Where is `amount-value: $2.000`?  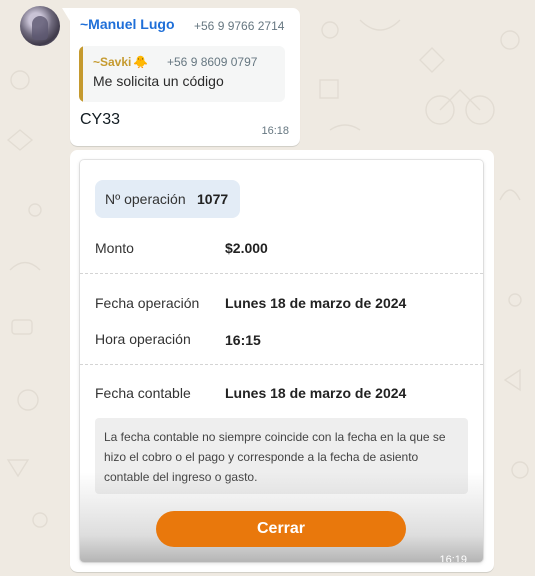
amount-value: $2.000 is located at coordinates (246, 248).